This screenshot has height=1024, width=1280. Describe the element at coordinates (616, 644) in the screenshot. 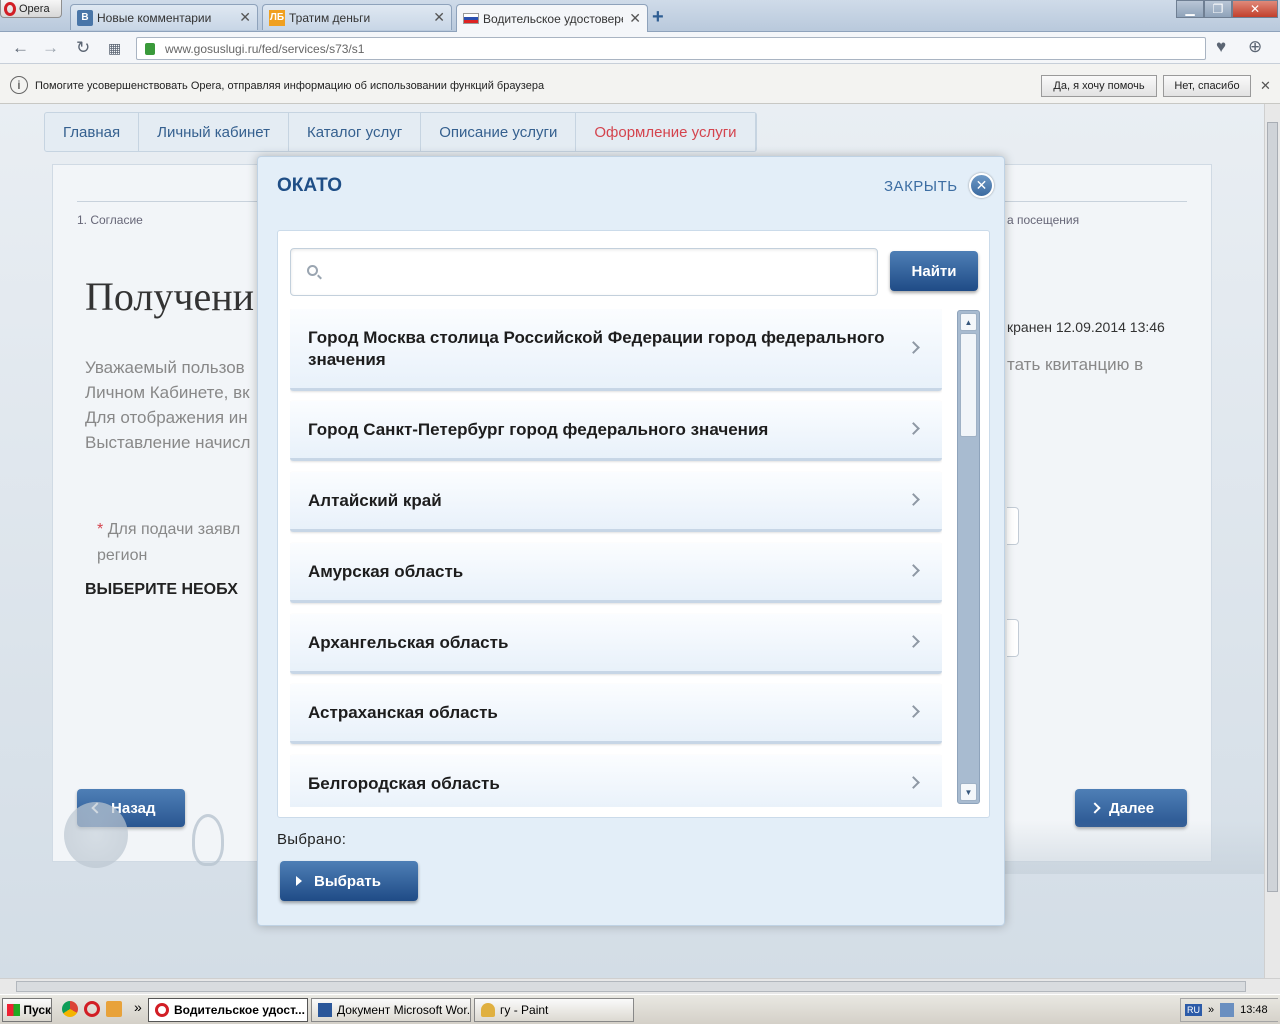

I see `list-item: Архангельская область` at that location.